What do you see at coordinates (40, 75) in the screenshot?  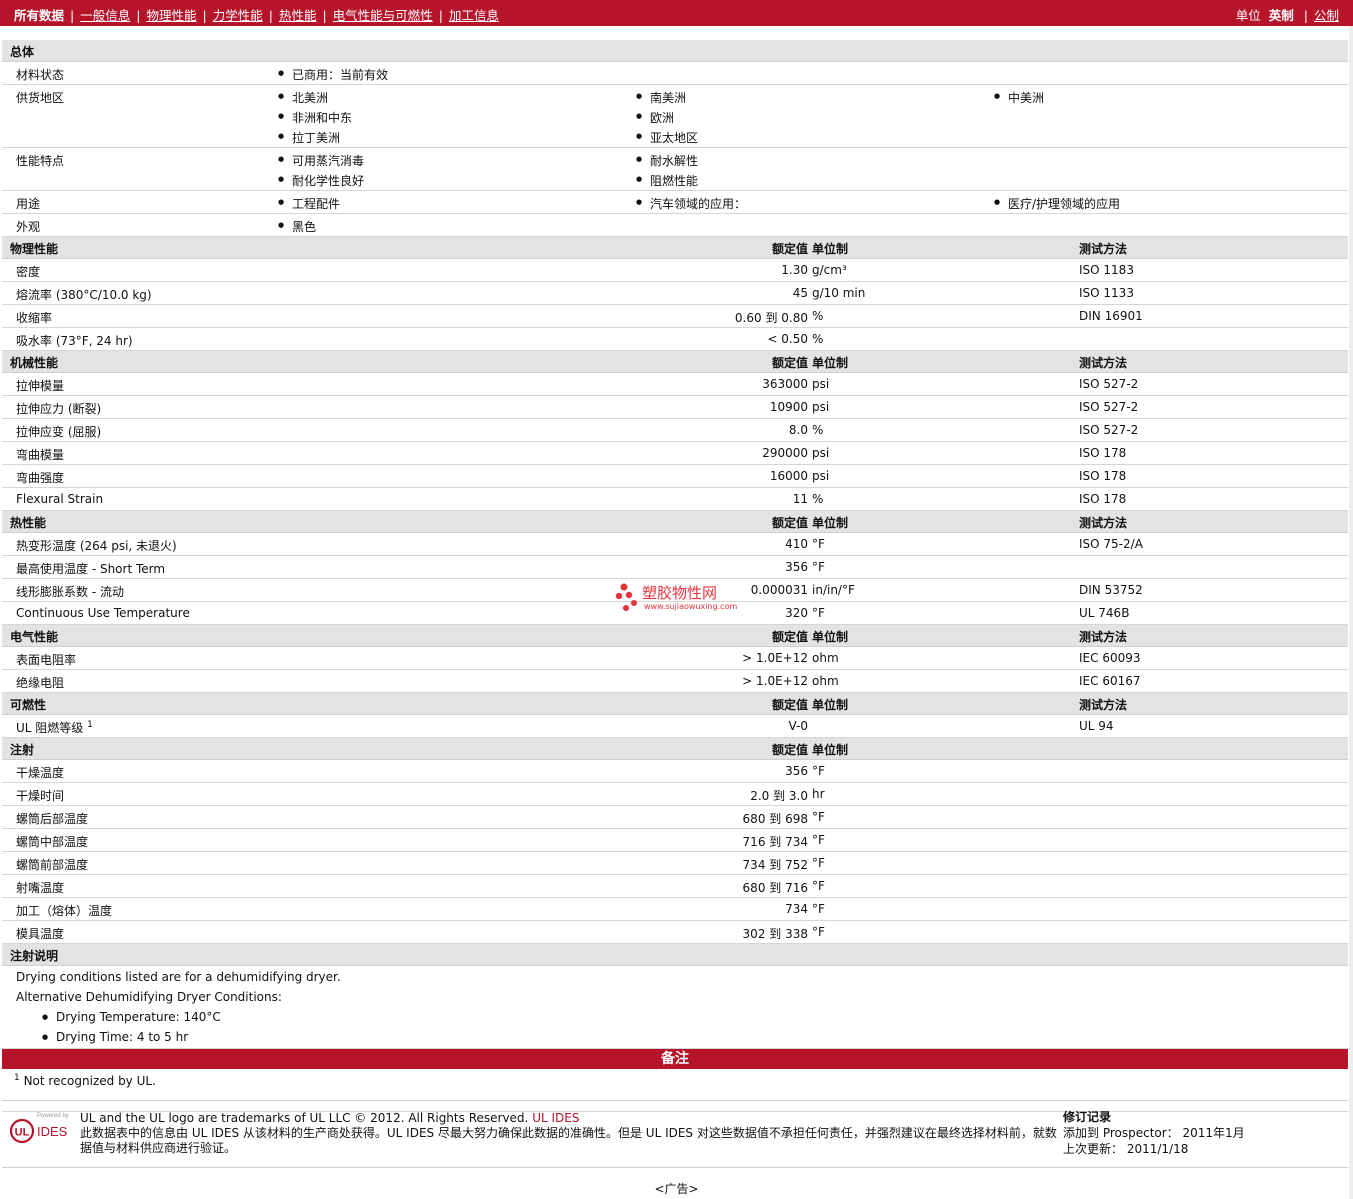 I see `row-label: 材料状态` at bounding box center [40, 75].